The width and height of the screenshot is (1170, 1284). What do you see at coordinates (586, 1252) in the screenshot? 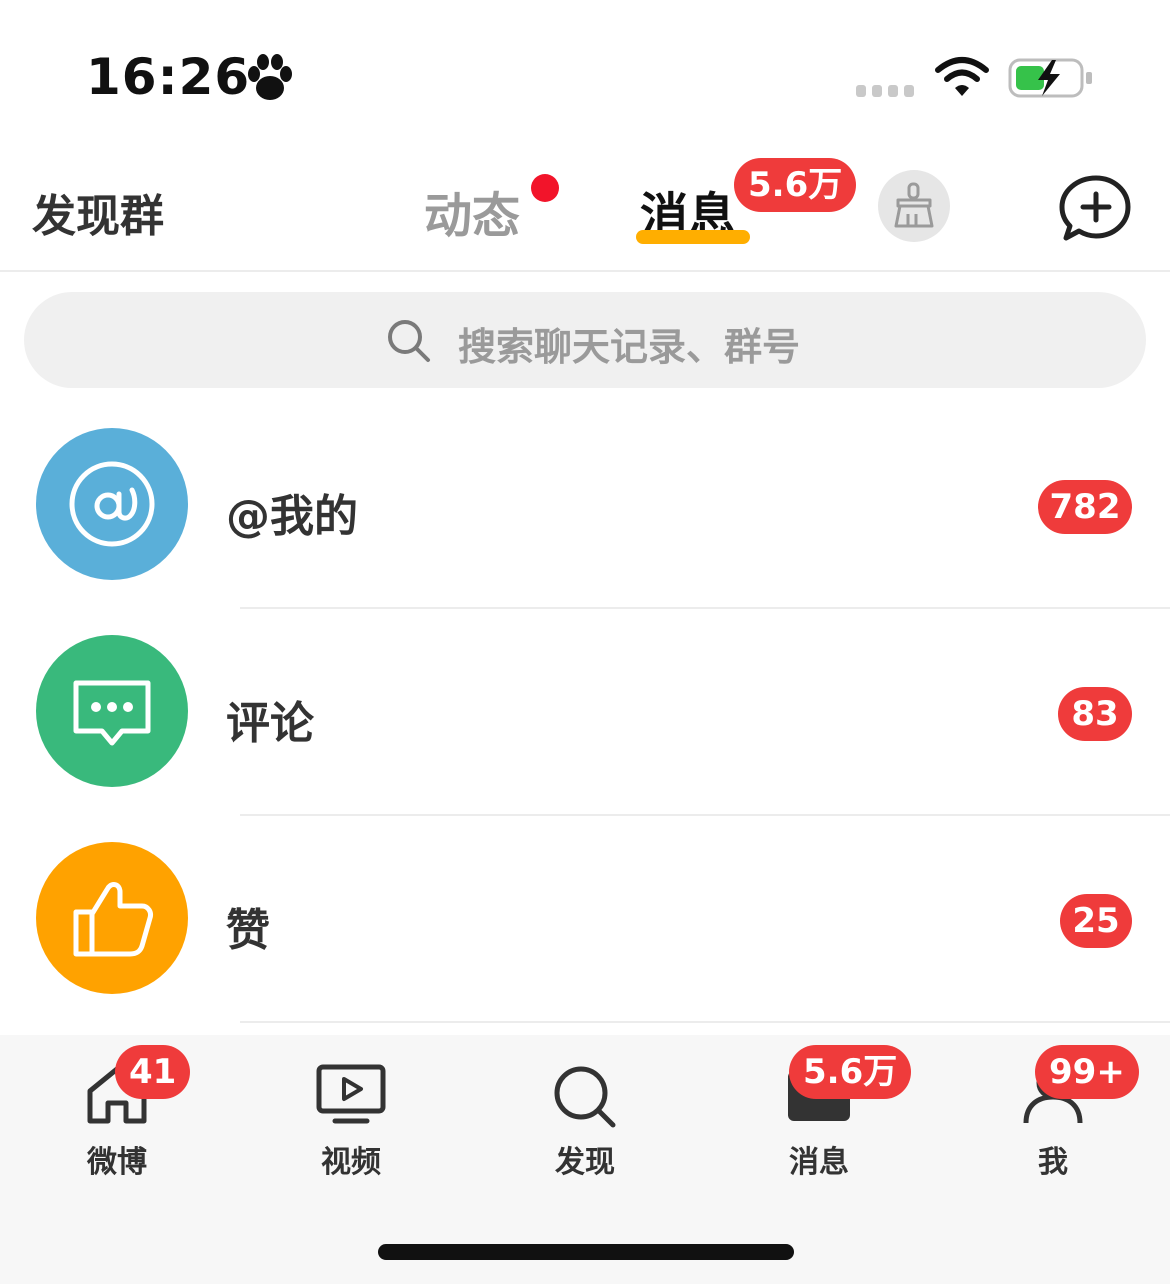
I see `home-indicator` at bounding box center [586, 1252].